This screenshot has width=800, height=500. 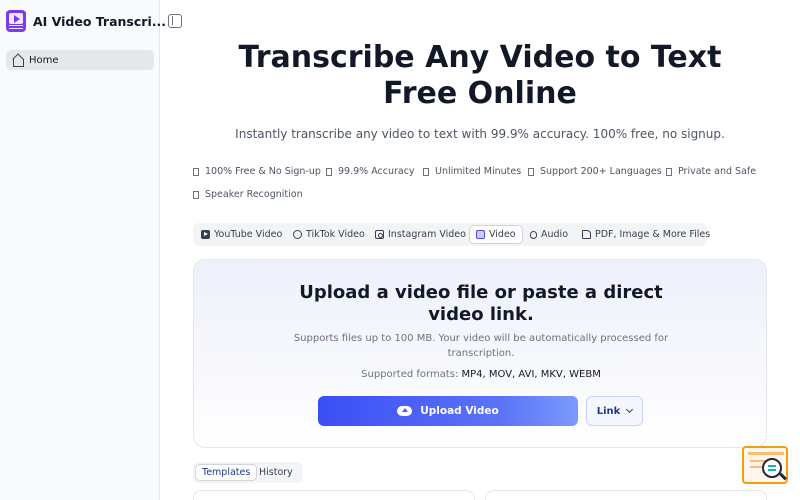 I want to click on upload-description-line2: transcription., so click(x=481, y=353).